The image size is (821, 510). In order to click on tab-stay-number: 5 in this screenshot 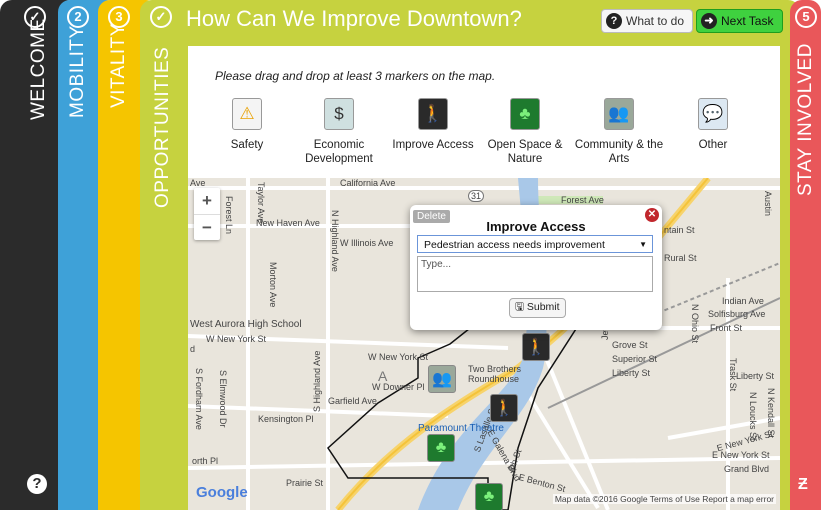, I will do `click(806, 17)`.